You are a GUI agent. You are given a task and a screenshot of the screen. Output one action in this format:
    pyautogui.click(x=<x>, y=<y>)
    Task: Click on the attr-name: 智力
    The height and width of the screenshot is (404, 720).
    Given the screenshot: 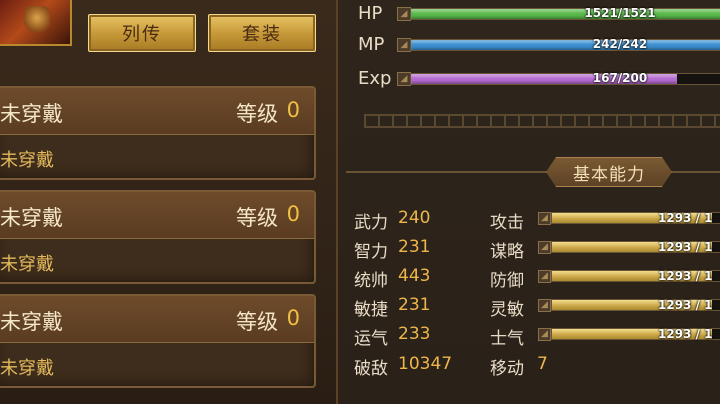 What is the action you would take?
    pyautogui.click(x=371, y=252)
    